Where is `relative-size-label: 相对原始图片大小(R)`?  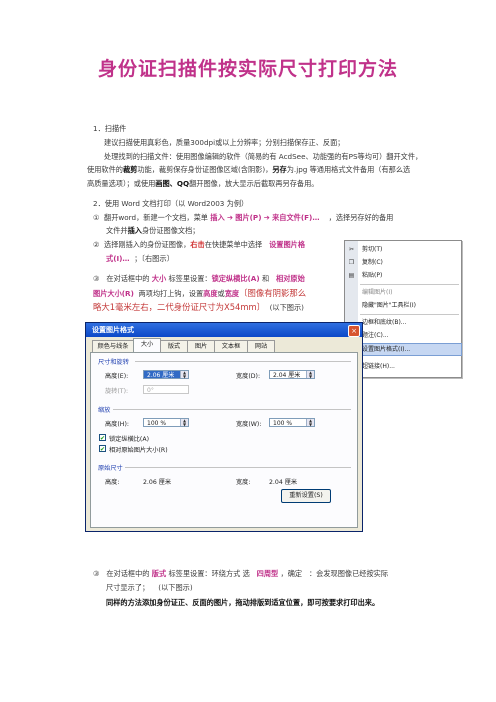 relative-size-label: 相对原始图片大小(R) is located at coordinates (138, 450).